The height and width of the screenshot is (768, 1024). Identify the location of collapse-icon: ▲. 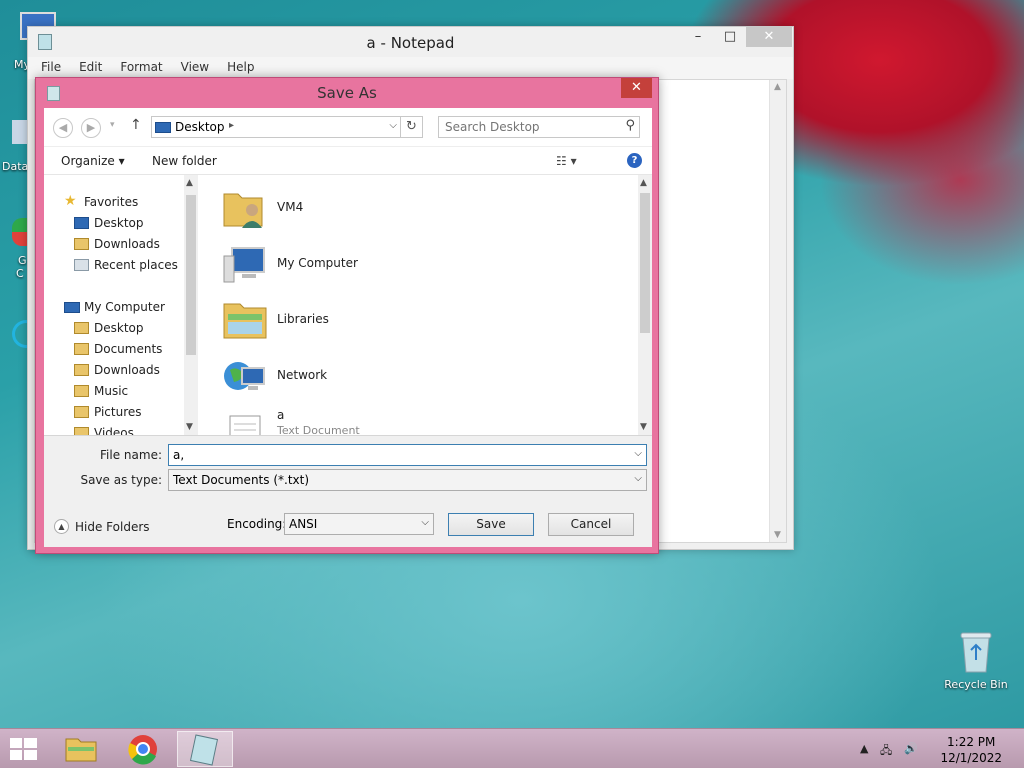
(61, 526).